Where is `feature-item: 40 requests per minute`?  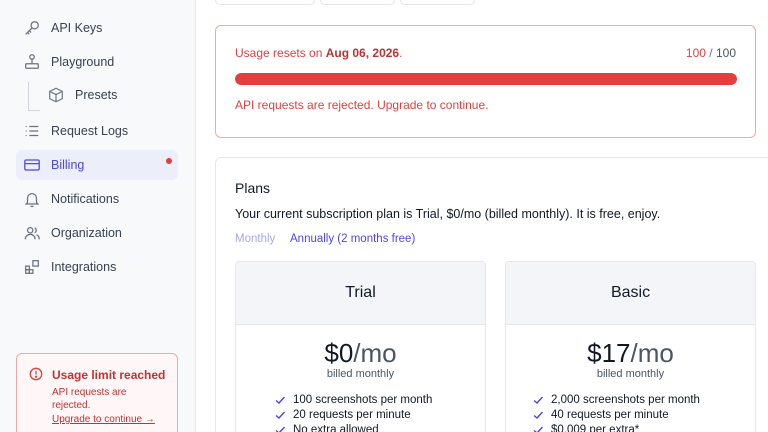
feature-item: 40 requests per minute is located at coordinates (643, 414).